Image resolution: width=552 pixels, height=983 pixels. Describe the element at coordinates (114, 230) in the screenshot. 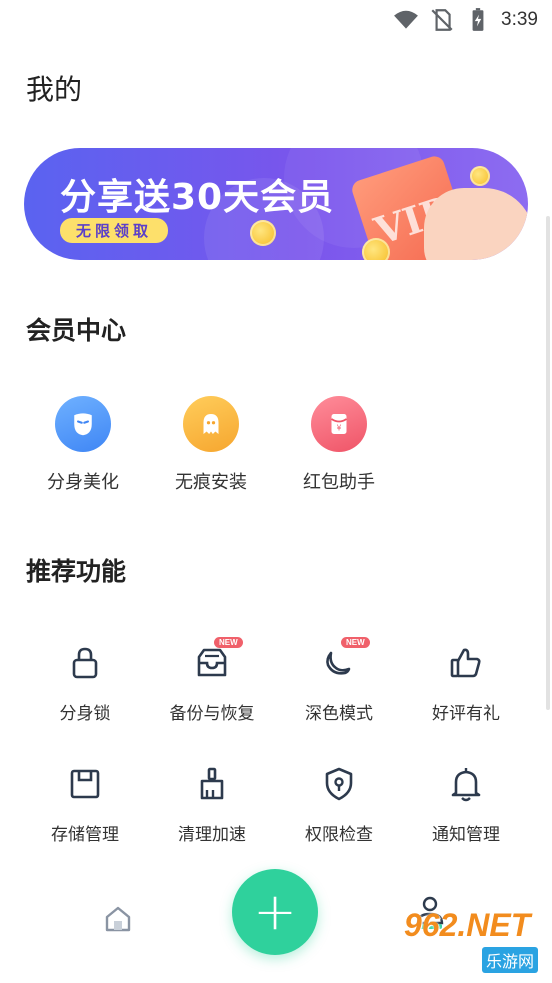

I see `banner-tag: 无限领取` at that location.